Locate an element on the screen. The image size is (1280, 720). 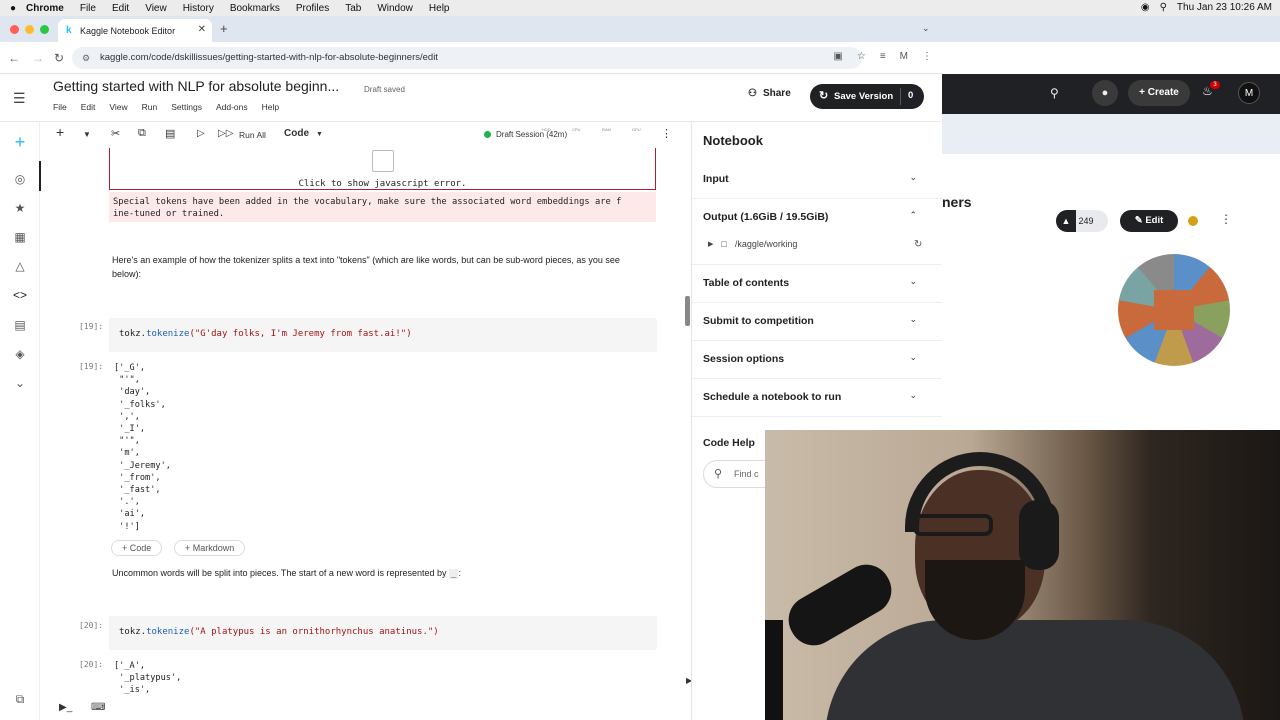
minimize-window-button is located at coordinates (29, 29).